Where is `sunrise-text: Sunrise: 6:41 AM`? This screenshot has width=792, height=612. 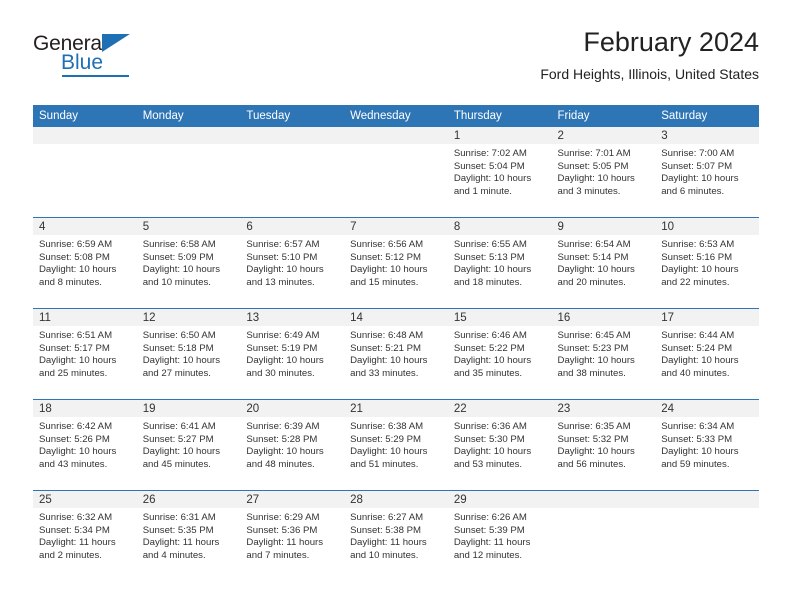
sunrise-text: Sunrise: 6:41 AM is located at coordinates (179, 426).